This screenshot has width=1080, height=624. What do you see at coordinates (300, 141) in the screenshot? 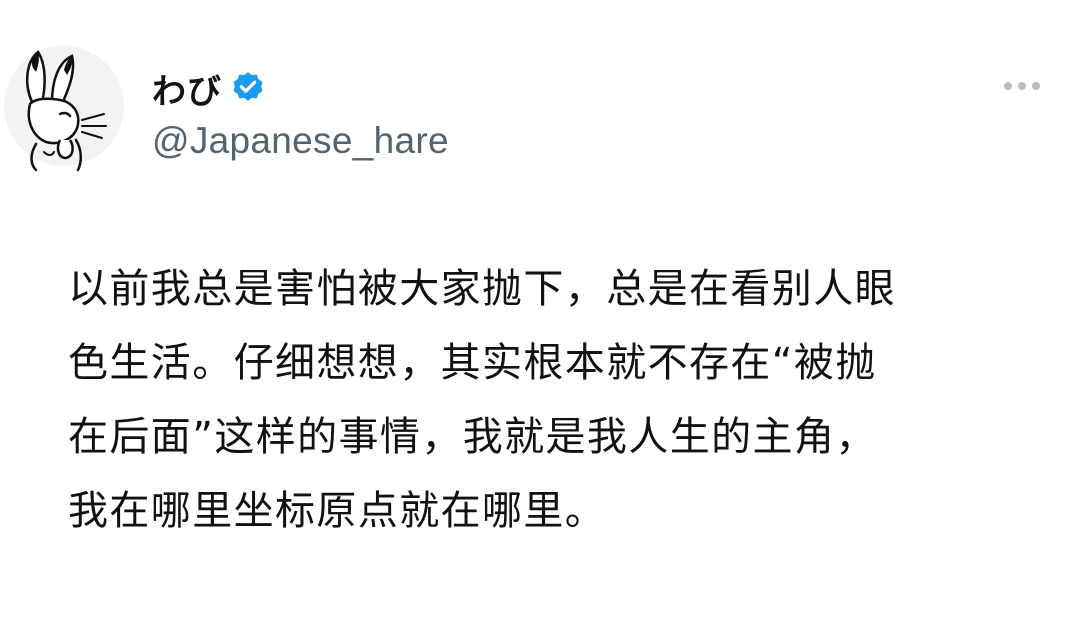
I see `user-handle: @Japanese_hare` at bounding box center [300, 141].